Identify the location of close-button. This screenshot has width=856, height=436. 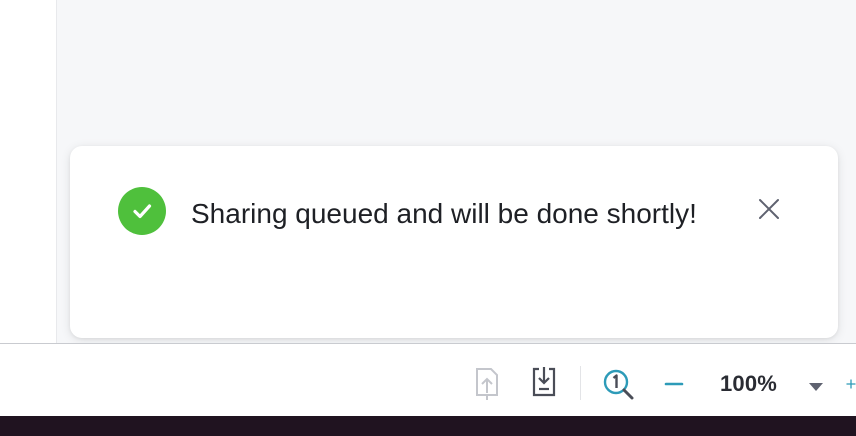
(769, 209).